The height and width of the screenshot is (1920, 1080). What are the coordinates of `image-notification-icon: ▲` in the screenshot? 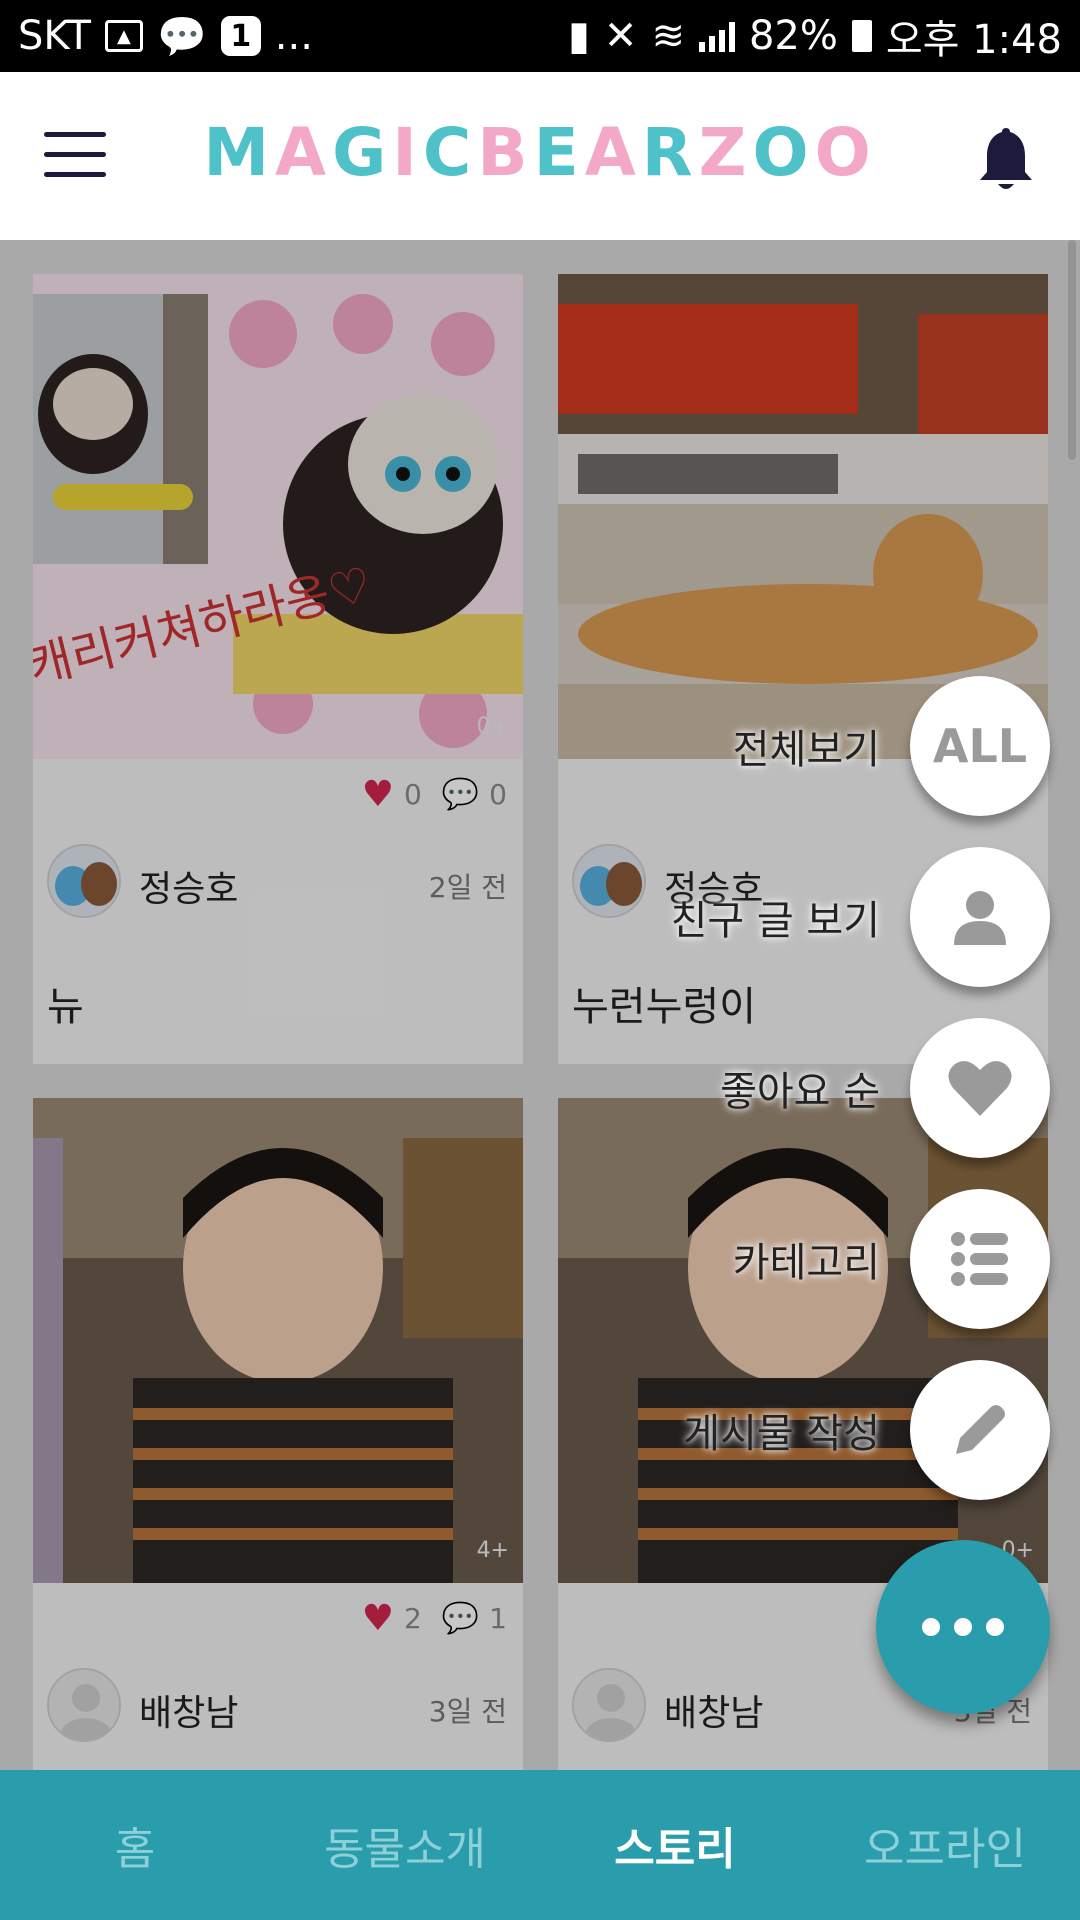 It's located at (123, 36).